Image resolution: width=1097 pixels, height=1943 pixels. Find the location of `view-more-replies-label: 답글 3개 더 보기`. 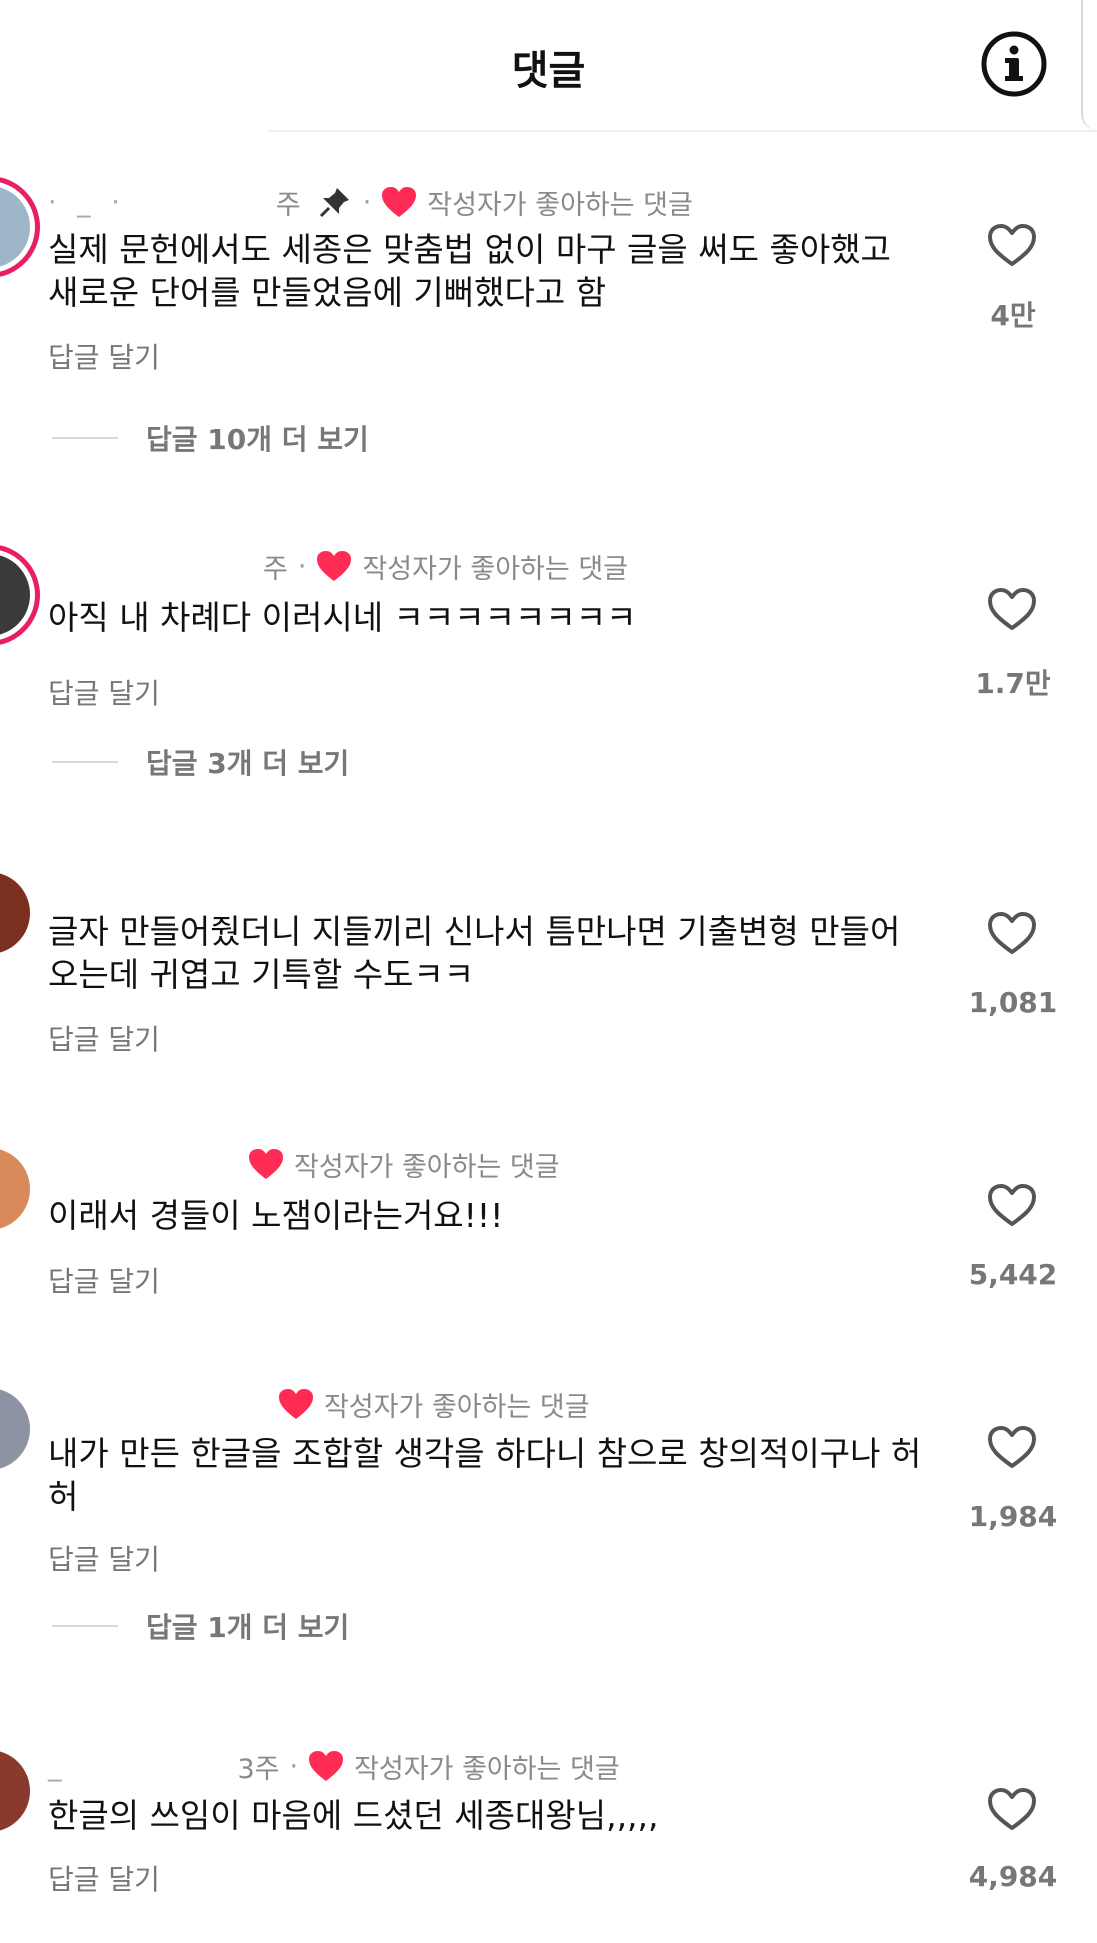

view-more-replies-label: 답글 3개 더 보기 is located at coordinates (248, 763).